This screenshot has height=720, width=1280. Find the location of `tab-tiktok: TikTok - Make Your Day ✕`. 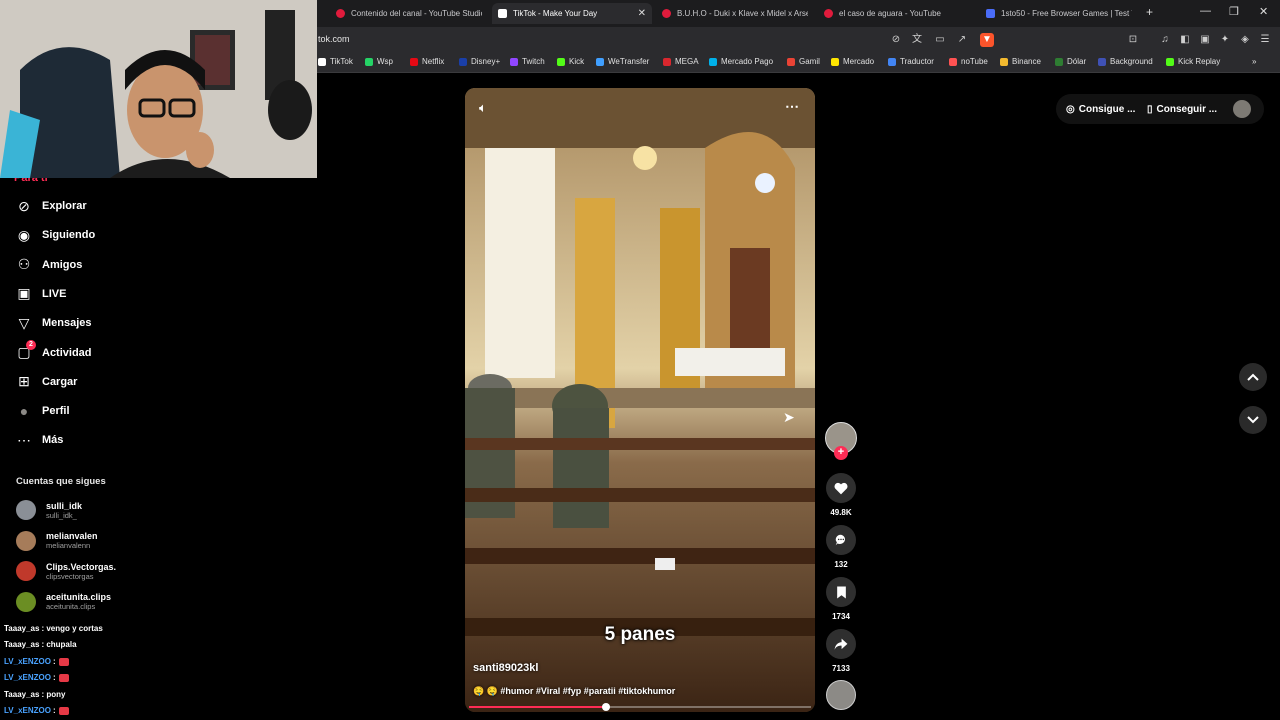

tab-tiktok: TikTok - Make Your Day ✕ is located at coordinates (572, 13).